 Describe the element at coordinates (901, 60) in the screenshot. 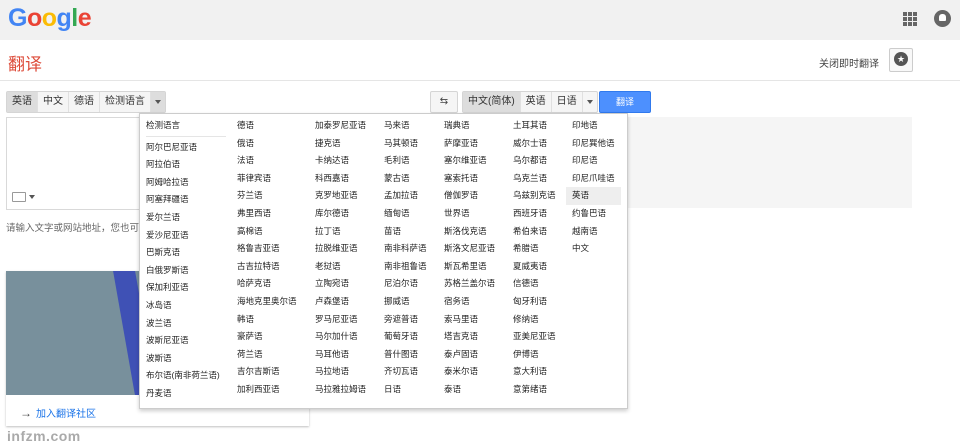

I see `phrasebook-button: ★` at that location.